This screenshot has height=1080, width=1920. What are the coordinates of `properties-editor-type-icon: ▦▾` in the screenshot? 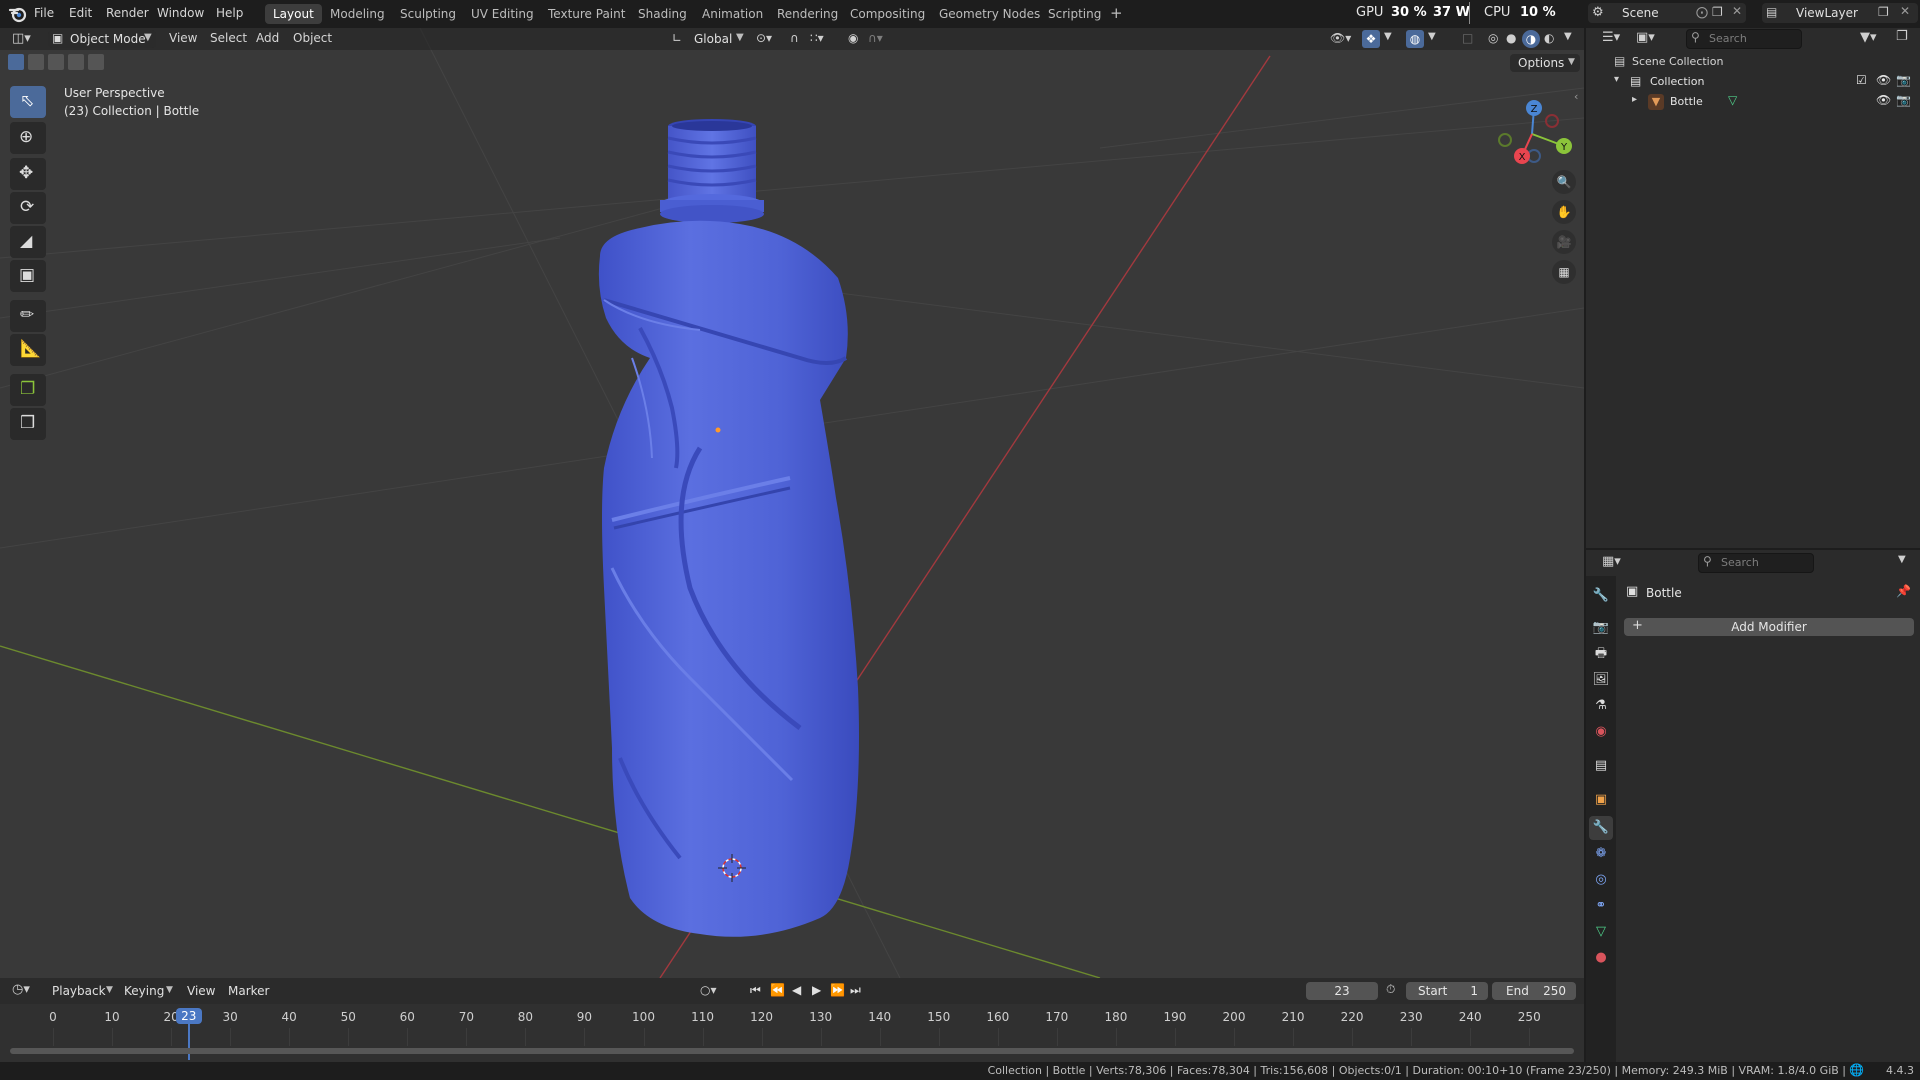 It's located at (1611, 561).